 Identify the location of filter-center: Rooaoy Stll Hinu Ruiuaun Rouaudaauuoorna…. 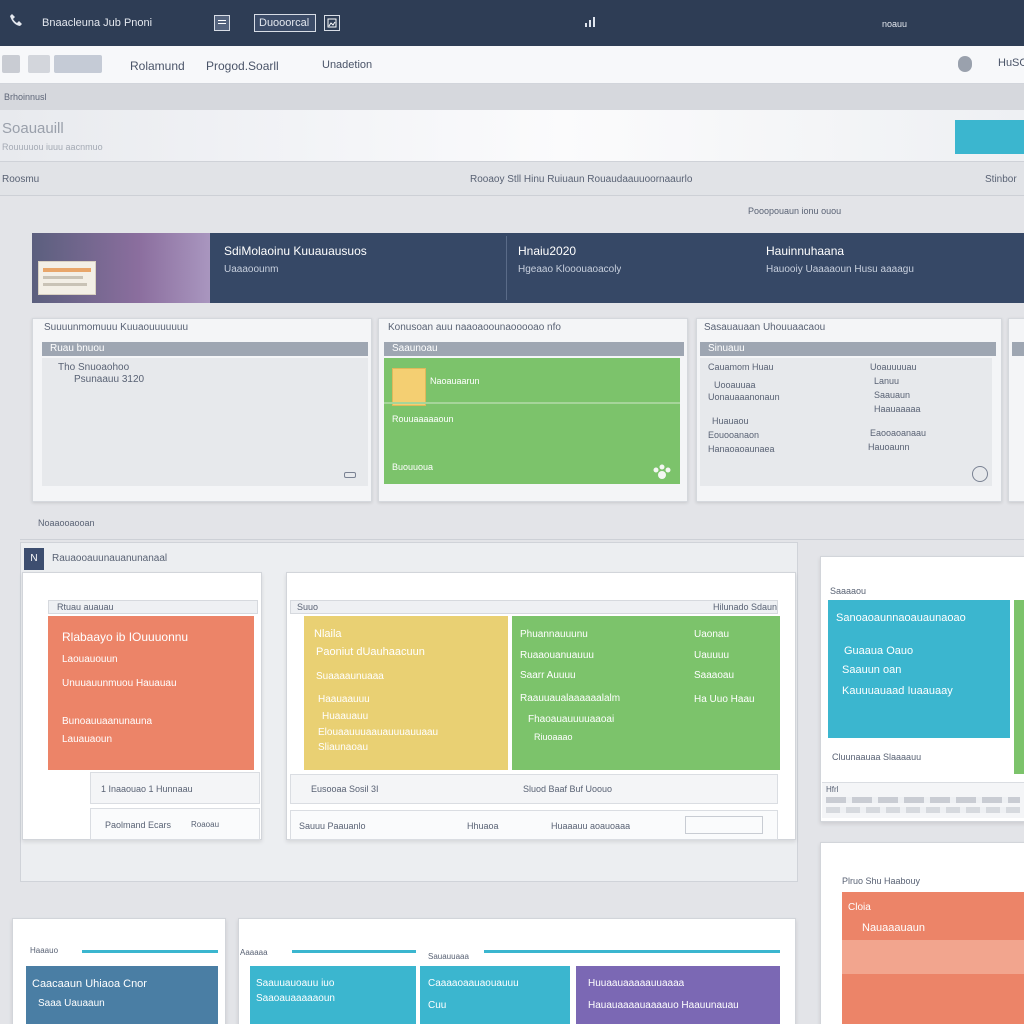
(581, 179).